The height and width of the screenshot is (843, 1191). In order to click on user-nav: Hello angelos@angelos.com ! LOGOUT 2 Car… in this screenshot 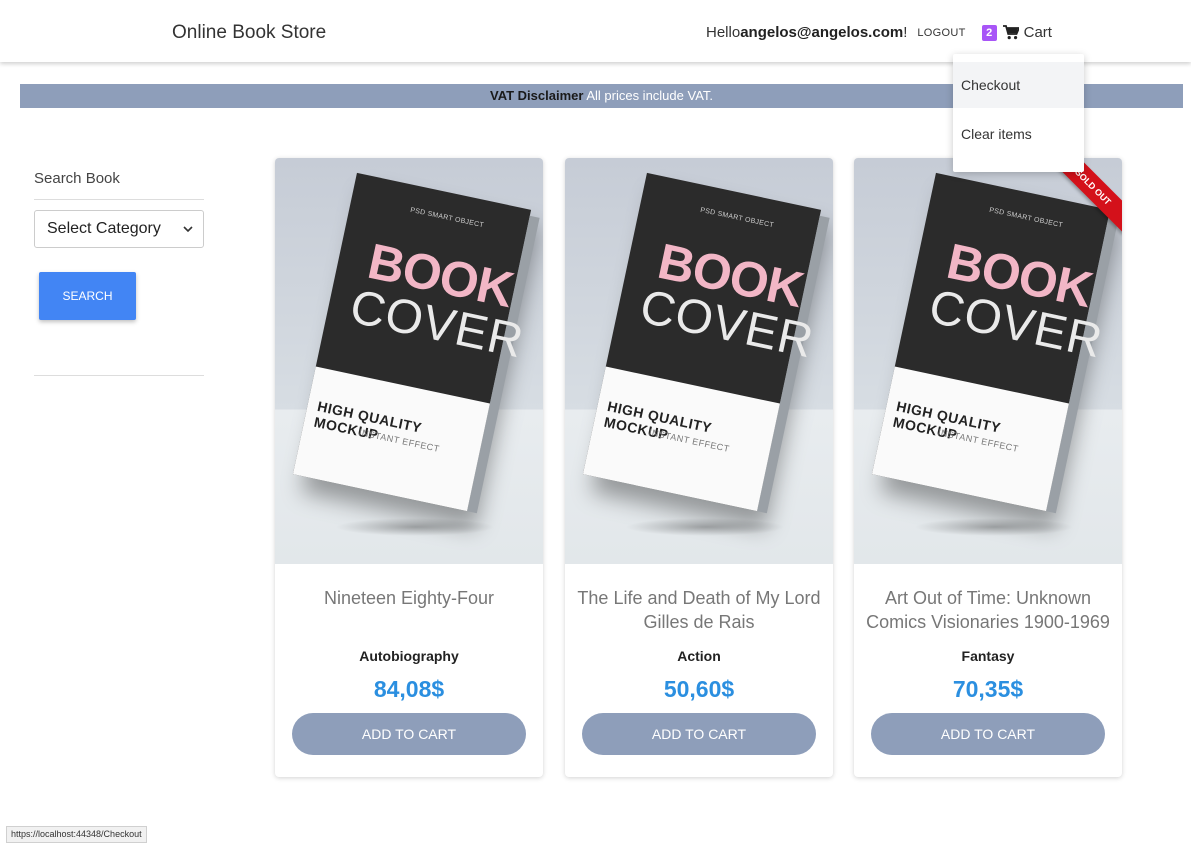, I will do `click(879, 32)`.